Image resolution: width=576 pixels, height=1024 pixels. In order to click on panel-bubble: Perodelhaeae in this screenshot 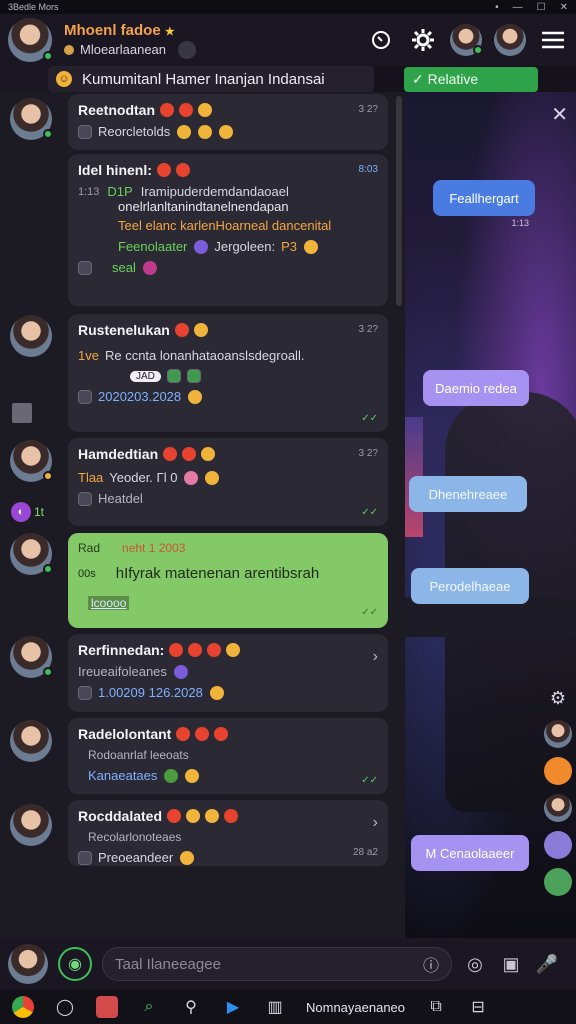, I will do `click(470, 586)`.